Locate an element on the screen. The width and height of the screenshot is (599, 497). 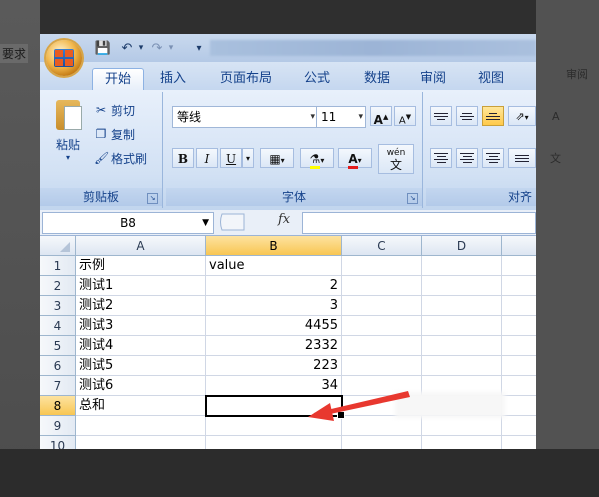
phonetic-guide-button: wén 文 is located at coordinates (396, 159).